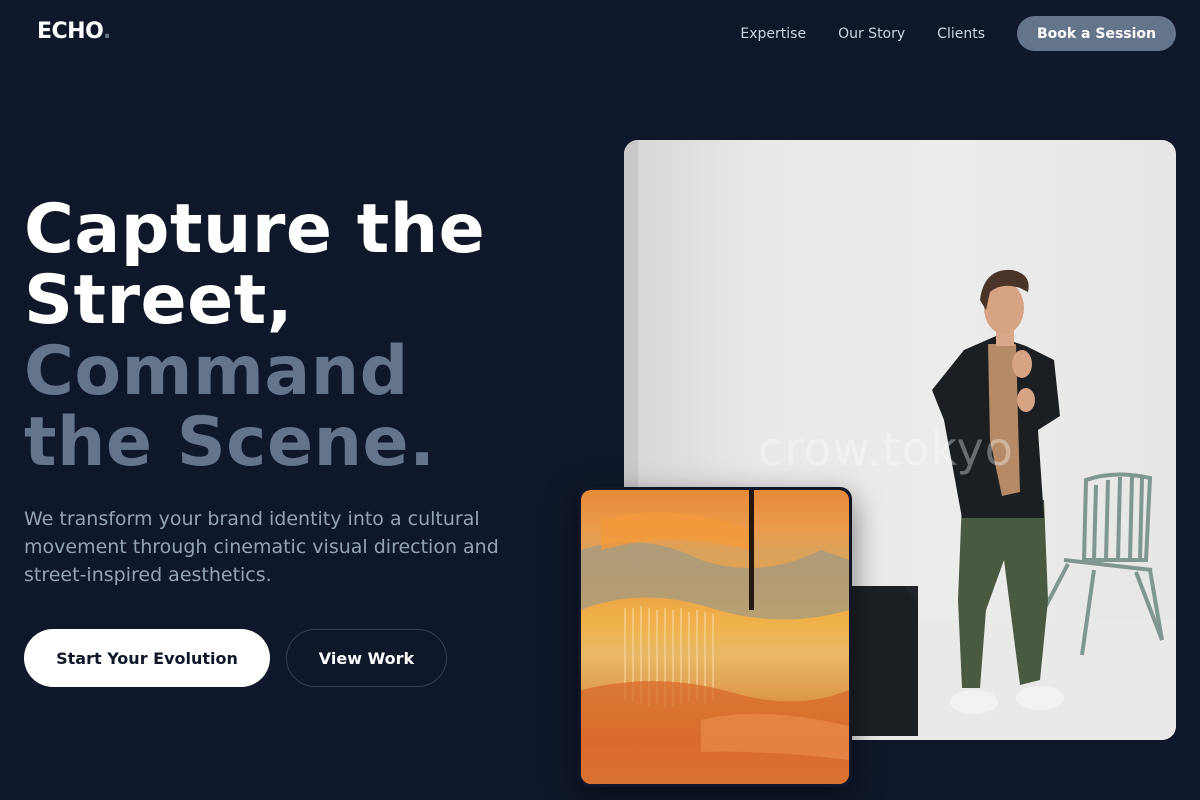  I want to click on logo: ECHO., so click(74, 31).